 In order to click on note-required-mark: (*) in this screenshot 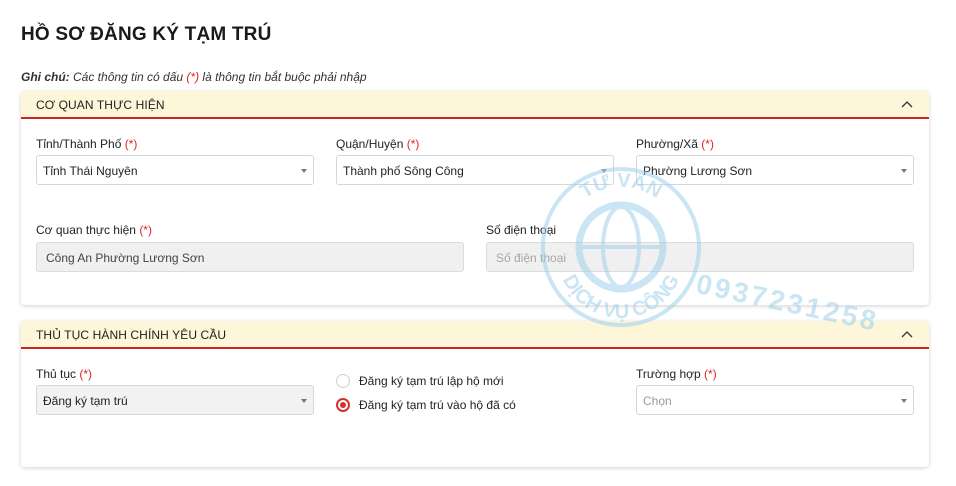, I will do `click(193, 77)`.